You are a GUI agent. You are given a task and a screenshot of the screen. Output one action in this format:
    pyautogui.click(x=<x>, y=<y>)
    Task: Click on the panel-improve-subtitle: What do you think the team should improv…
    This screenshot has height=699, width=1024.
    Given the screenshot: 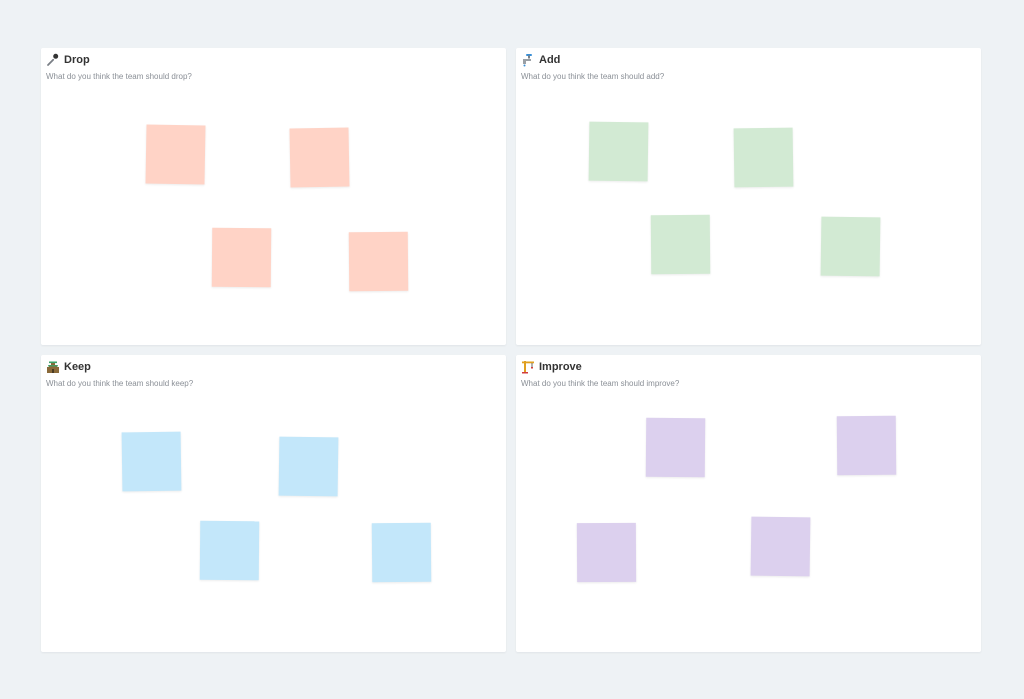 What is the action you would take?
    pyautogui.click(x=600, y=383)
    